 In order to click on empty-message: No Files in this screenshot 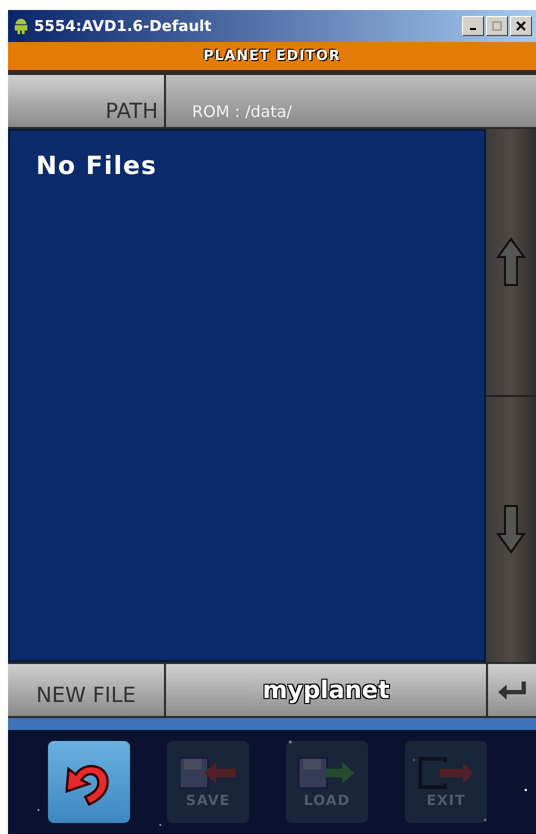, I will do `click(96, 165)`.